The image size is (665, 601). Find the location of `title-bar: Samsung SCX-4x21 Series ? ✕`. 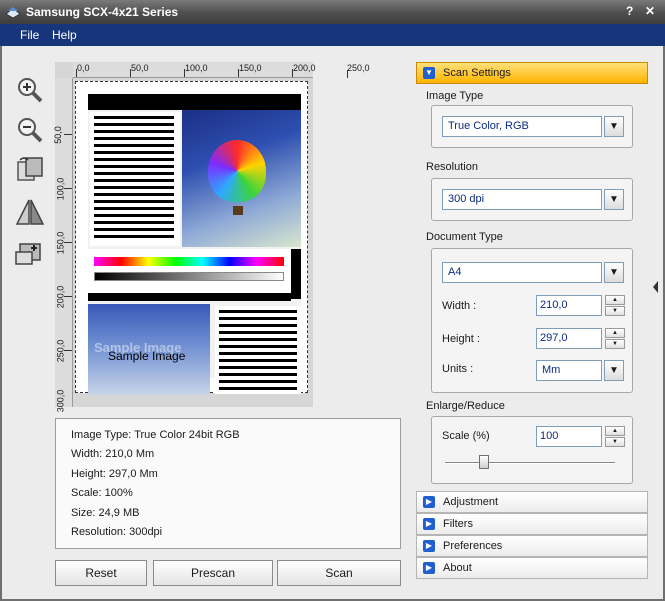

title-bar: Samsung SCX-4x21 Series ? ✕ is located at coordinates (332, 12).